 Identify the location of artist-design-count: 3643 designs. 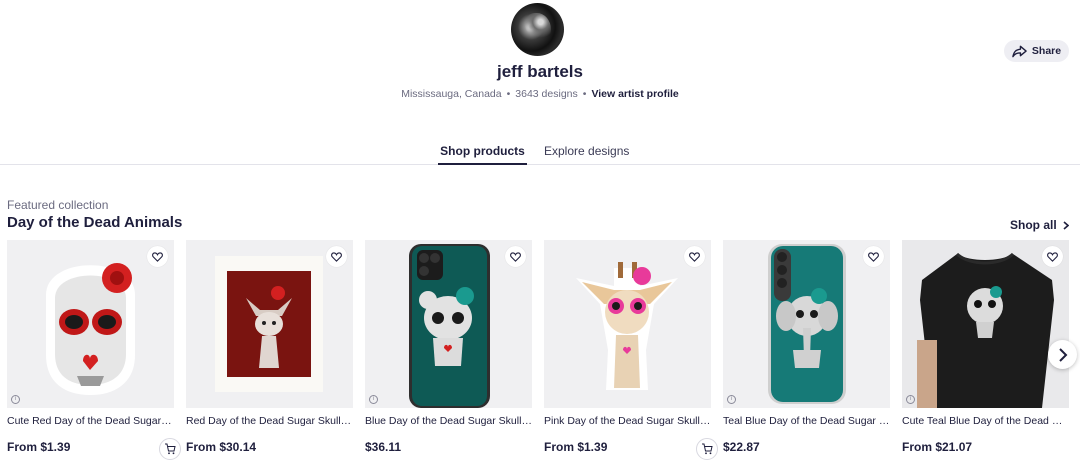
(546, 94).